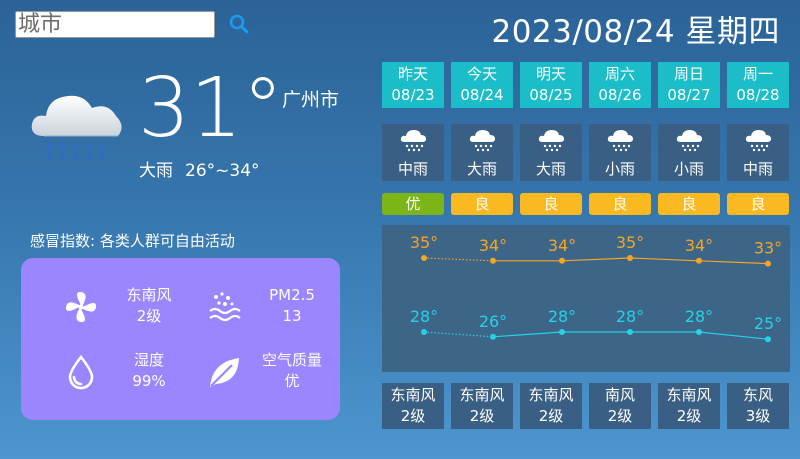  I want to click on temperature-chart-svg: 35° 34° 34° 35° 34° 33° 28° 26° 28° 28° 28° 25°, so click(596, 288).